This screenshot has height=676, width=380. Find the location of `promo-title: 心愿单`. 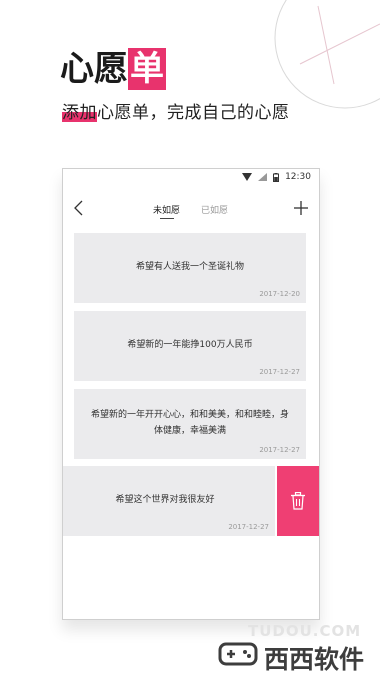

promo-title: 心愿单 is located at coordinates (113, 69).